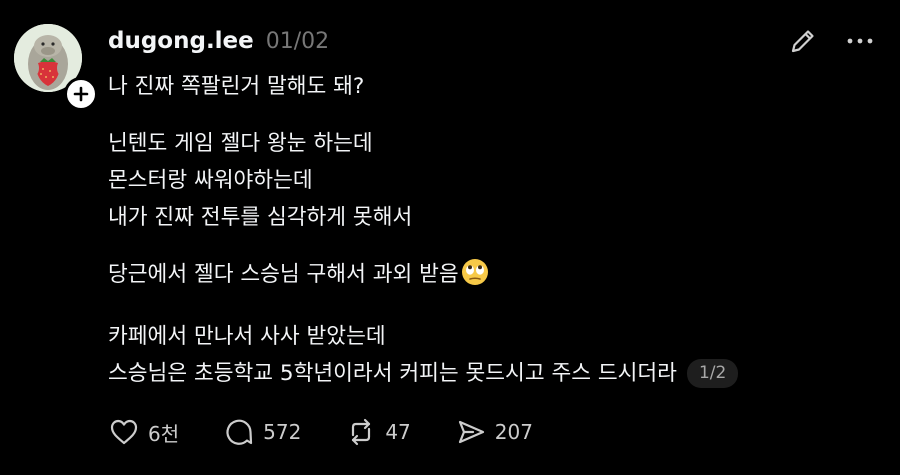  I want to click on edit-button, so click(803, 41).